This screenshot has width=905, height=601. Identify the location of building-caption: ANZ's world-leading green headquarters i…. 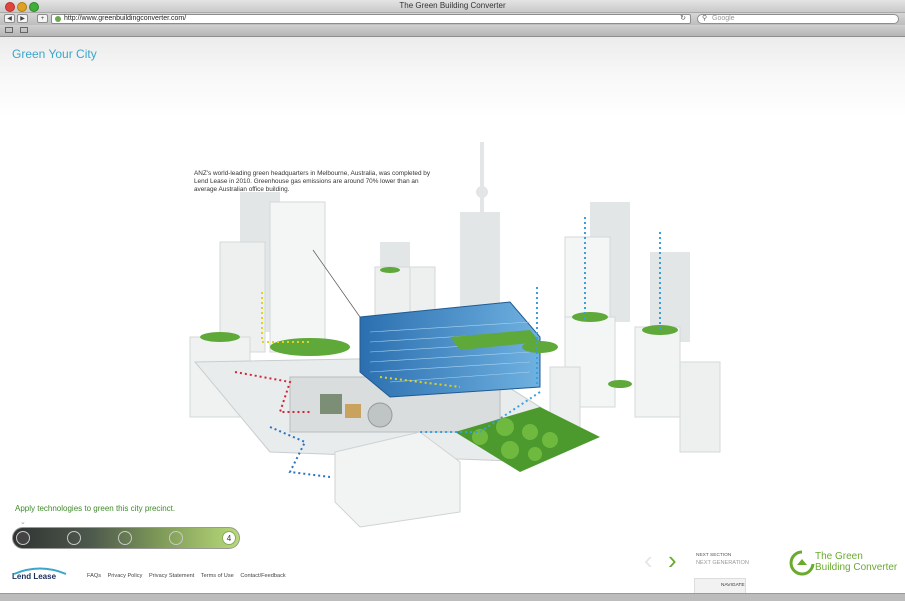
(312, 182).